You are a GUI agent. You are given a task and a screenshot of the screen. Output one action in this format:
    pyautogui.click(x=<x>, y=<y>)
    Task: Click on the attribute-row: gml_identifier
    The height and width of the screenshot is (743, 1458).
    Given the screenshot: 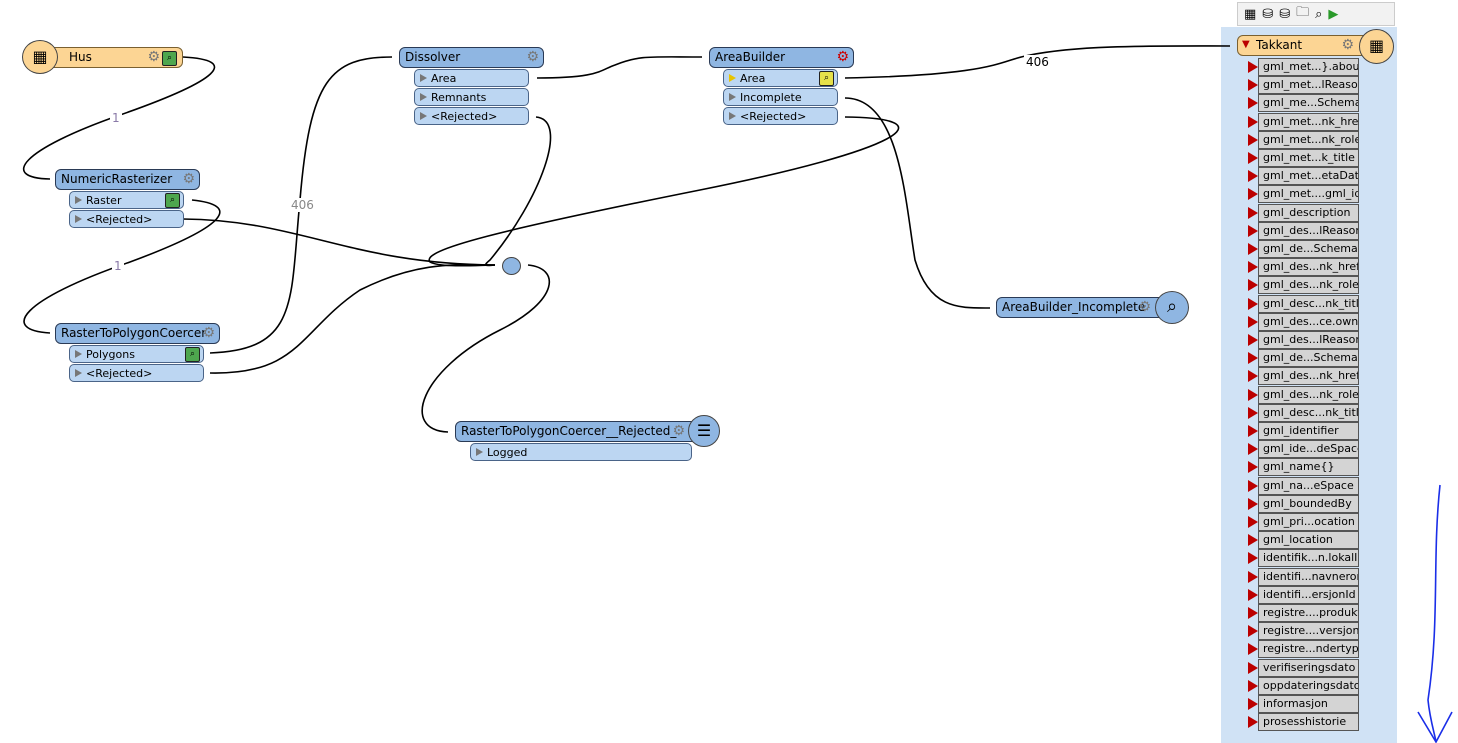 What is the action you would take?
    pyautogui.click(x=1308, y=431)
    